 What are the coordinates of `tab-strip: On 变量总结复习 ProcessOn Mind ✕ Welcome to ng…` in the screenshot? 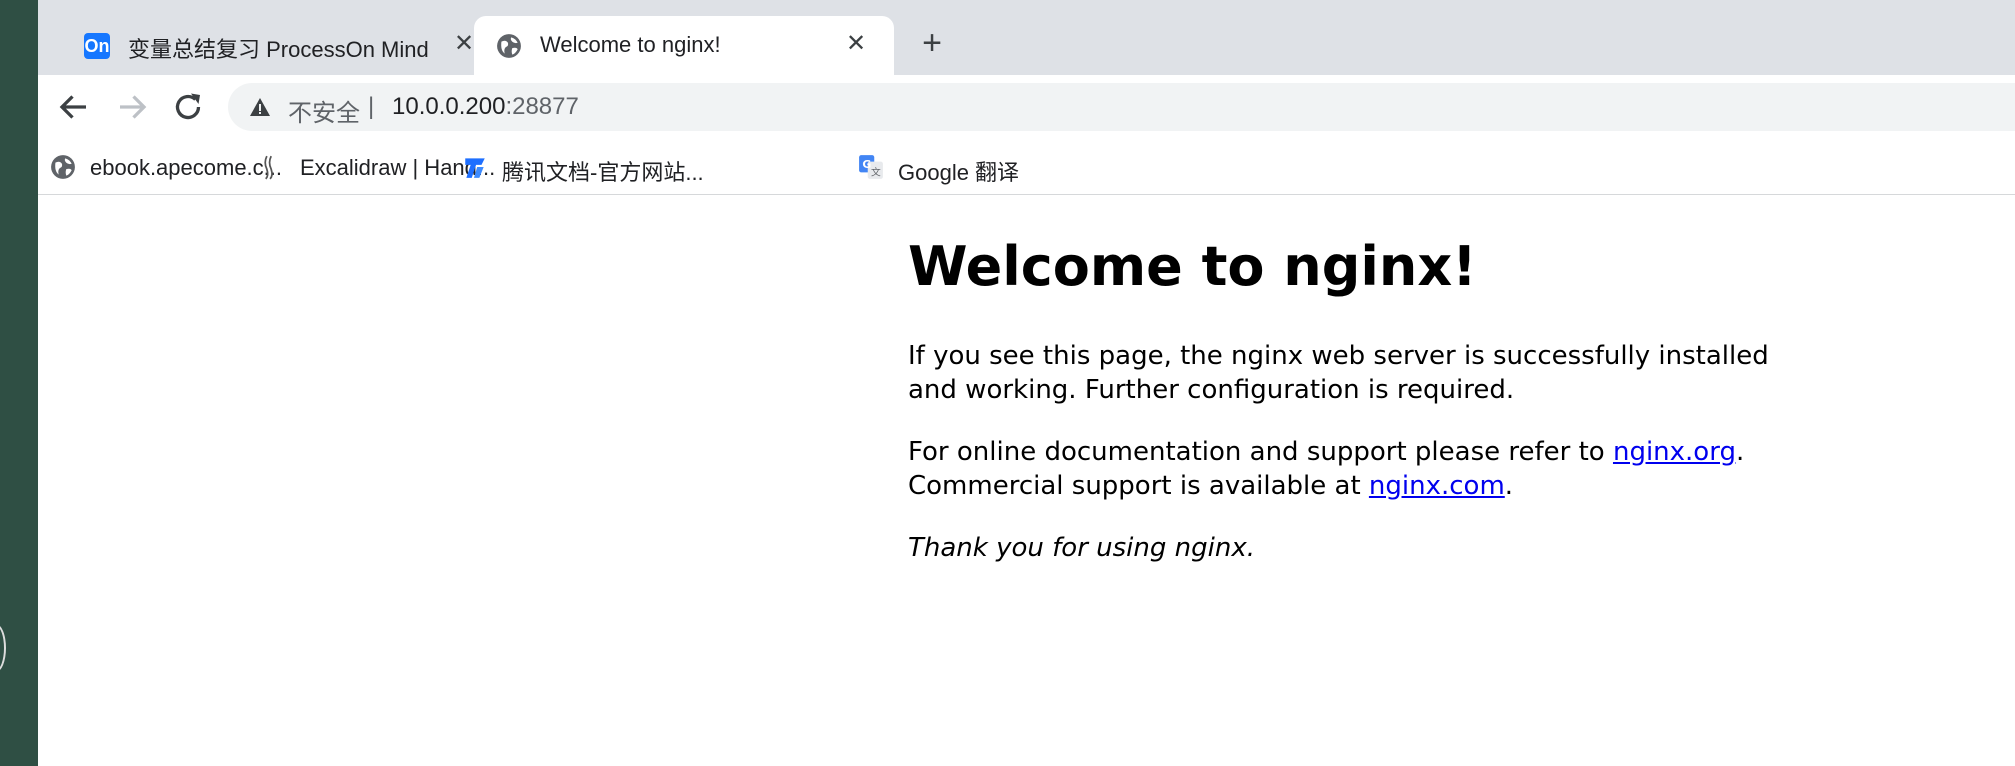 It's located at (1026, 37).